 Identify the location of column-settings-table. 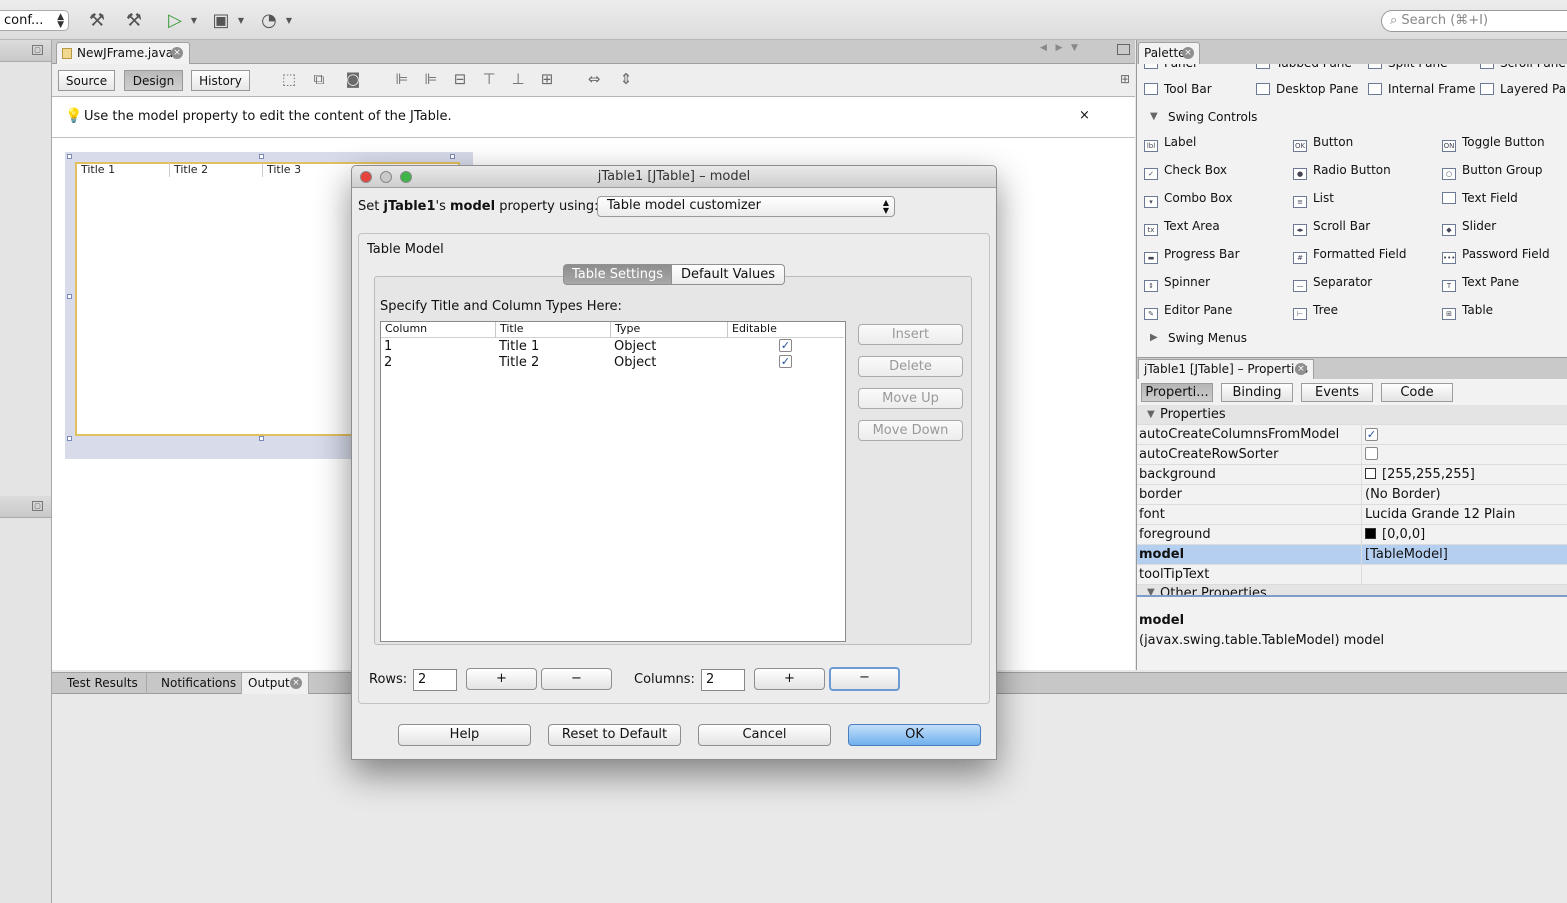
(613, 481).